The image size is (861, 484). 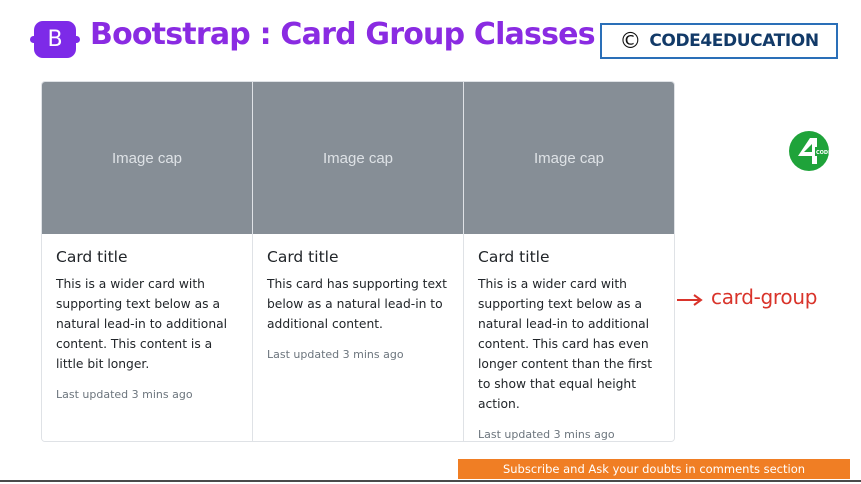 I want to click on divider, so click(x=430, y=481).